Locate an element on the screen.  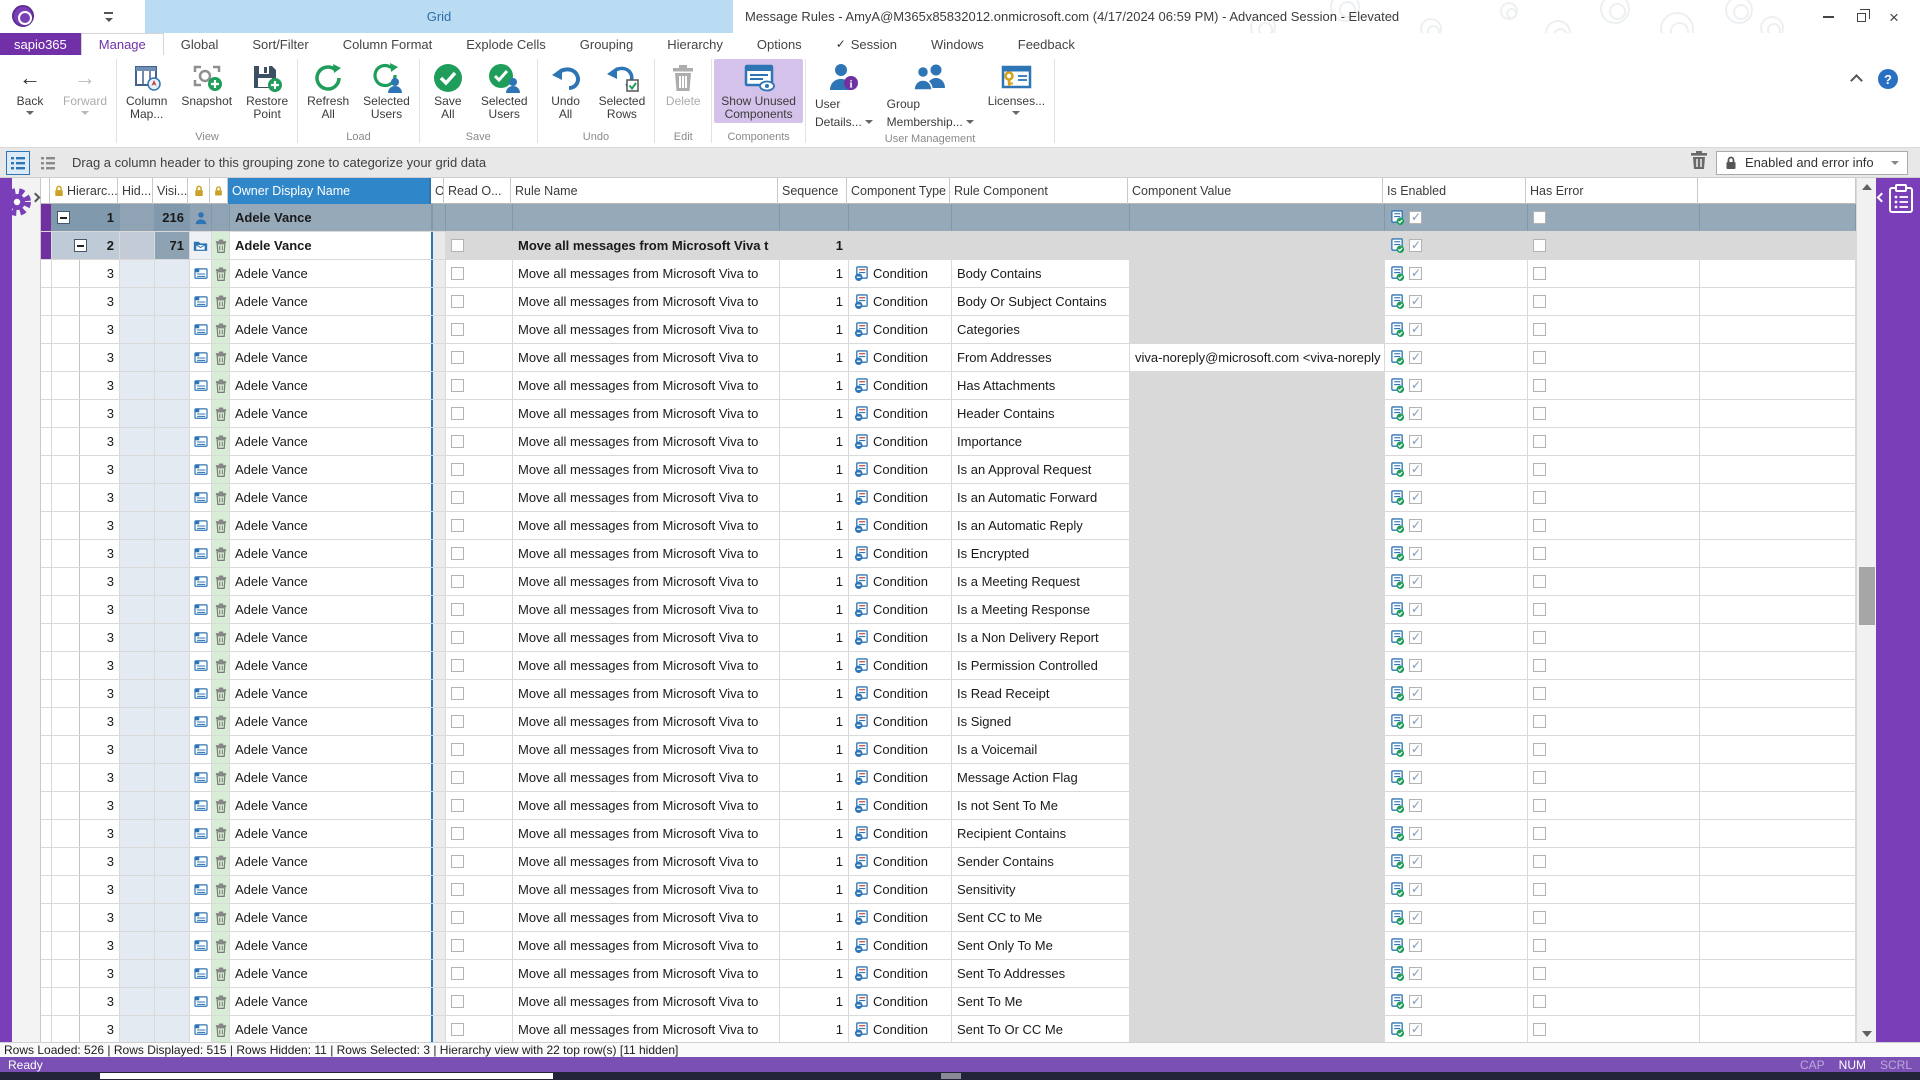
tab-grouping: Grouping is located at coordinates (606, 44).